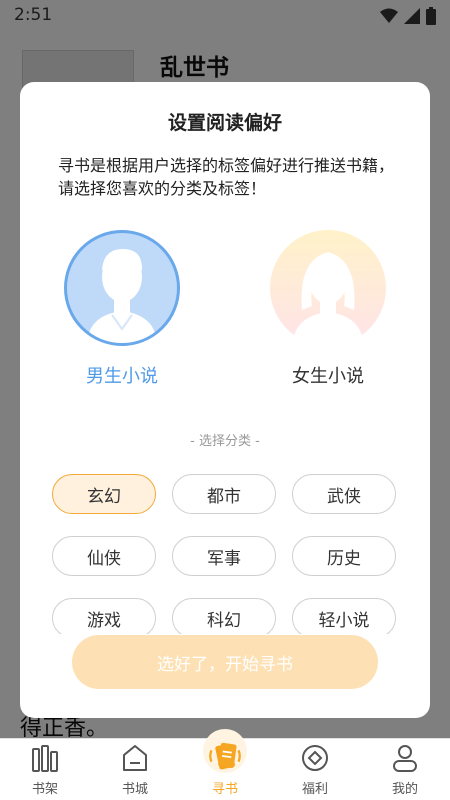 This screenshot has width=450, height=800. Describe the element at coordinates (104, 620) in the screenshot. I see `tag-label: 游戏` at that location.